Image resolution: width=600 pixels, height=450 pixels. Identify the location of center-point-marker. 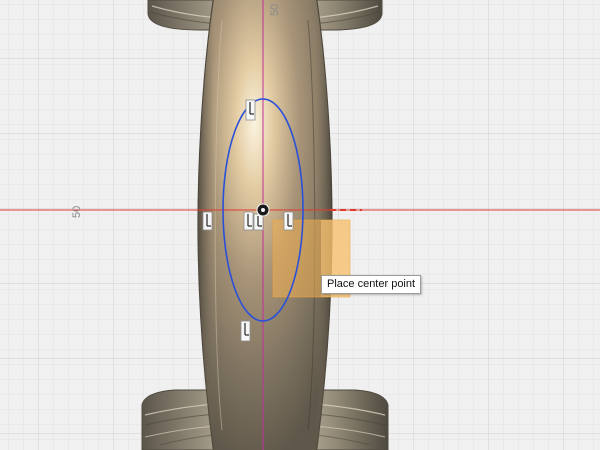
(263, 210).